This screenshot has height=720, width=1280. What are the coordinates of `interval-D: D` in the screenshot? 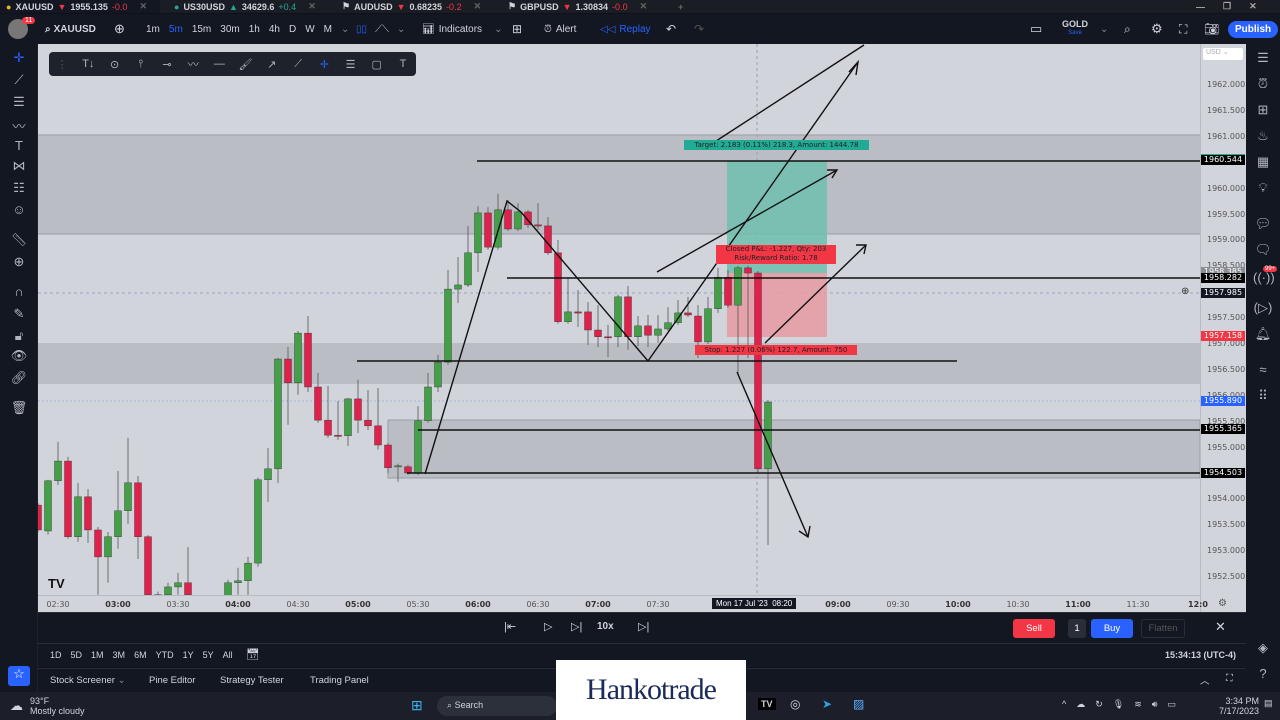 It's located at (292, 29).